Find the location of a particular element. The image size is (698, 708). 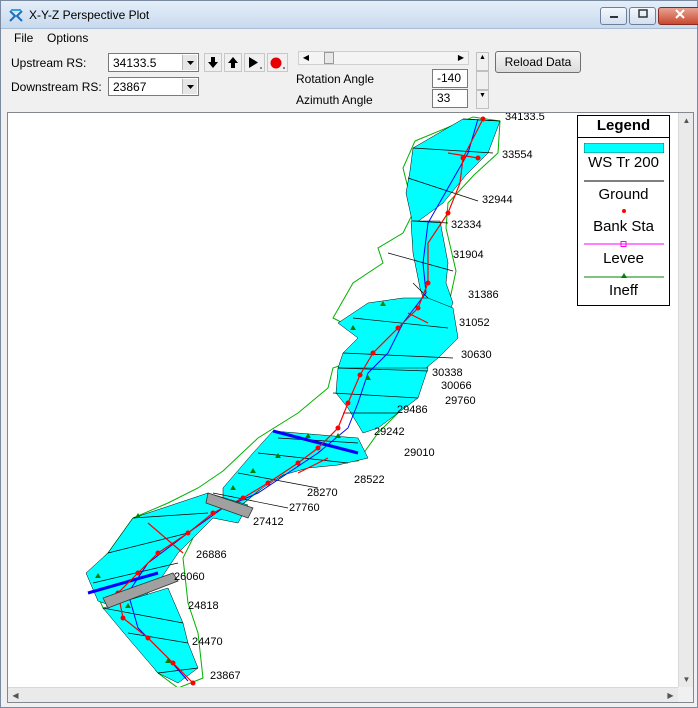

arrow-down-icon is located at coordinates (213, 62).